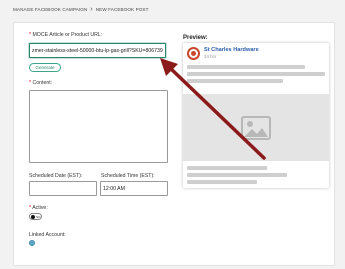 The image size is (345, 269). I want to click on time-value: 12:00 AM, so click(114, 188).